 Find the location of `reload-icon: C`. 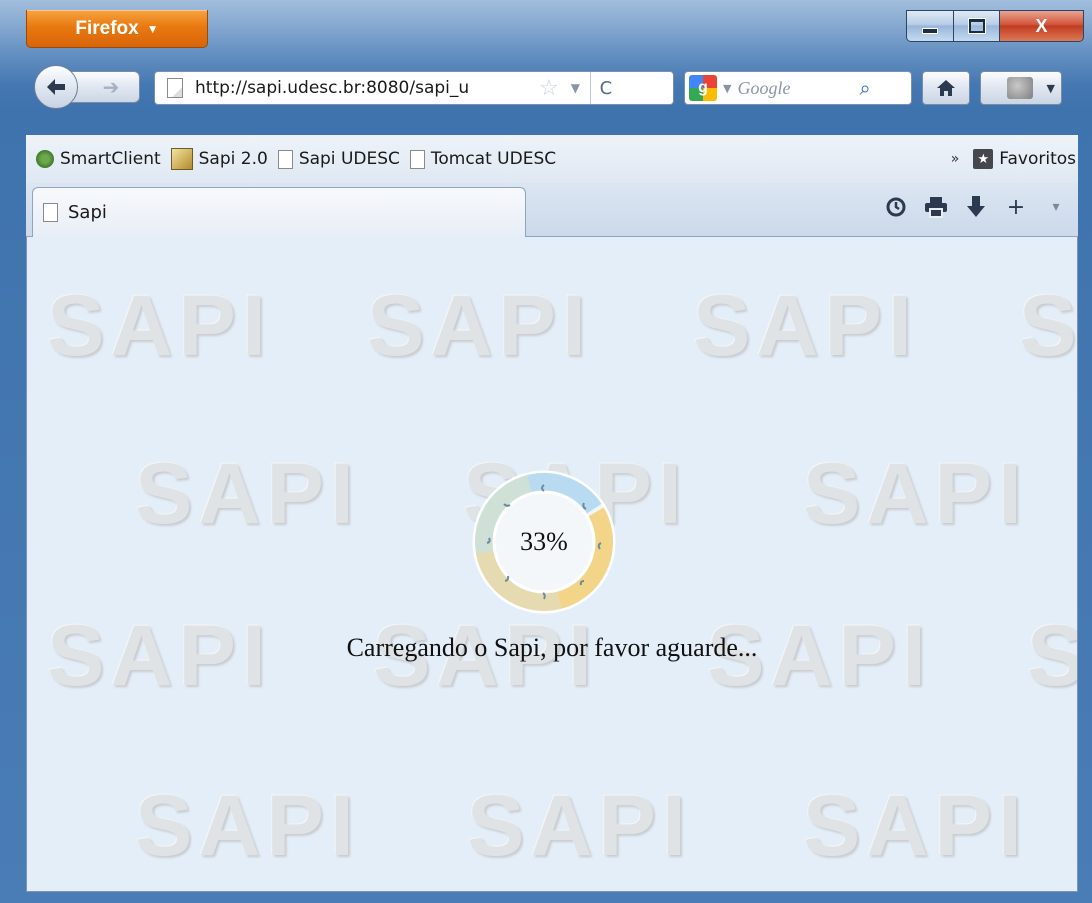

reload-icon: C is located at coordinates (606, 88).